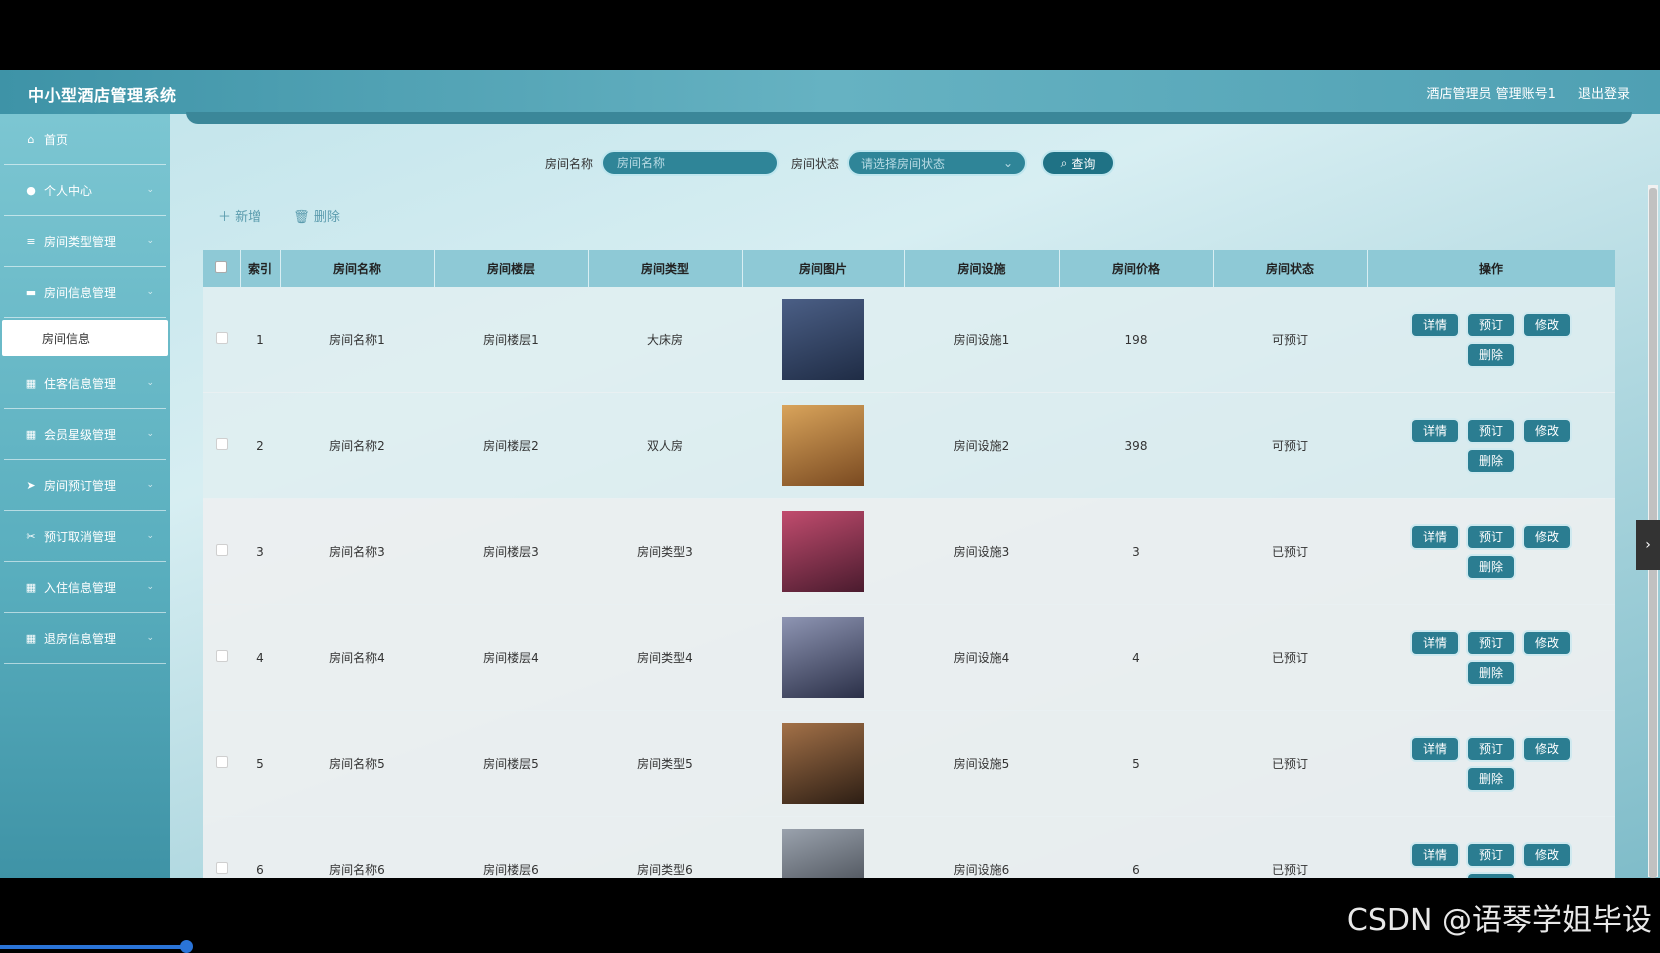 The height and width of the screenshot is (953, 1660). Describe the element at coordinates (357, 551) in the screenshot. I see `name-cell: 房间名称3` at that location.